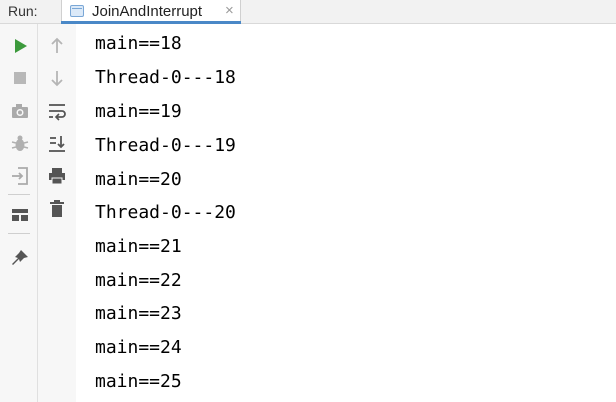 This screenshot has height=402, width=616. What do you see at coordinates (165, 77) in the screenshot?
I see `console-line: Thread-0---18` at bounding box center [165, 77].